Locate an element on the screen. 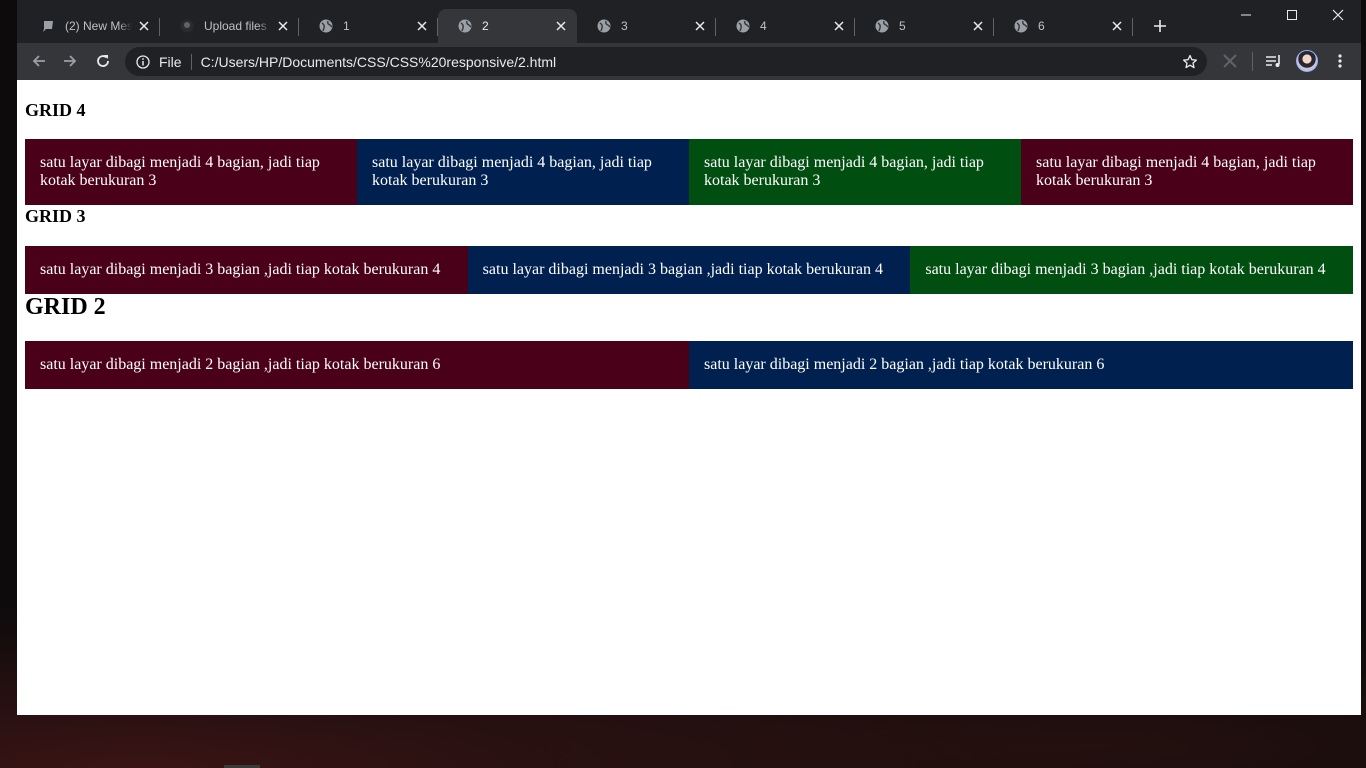 The height and width of the screenshot is (768, 1366). back-button is located at coordinates (39, 61).